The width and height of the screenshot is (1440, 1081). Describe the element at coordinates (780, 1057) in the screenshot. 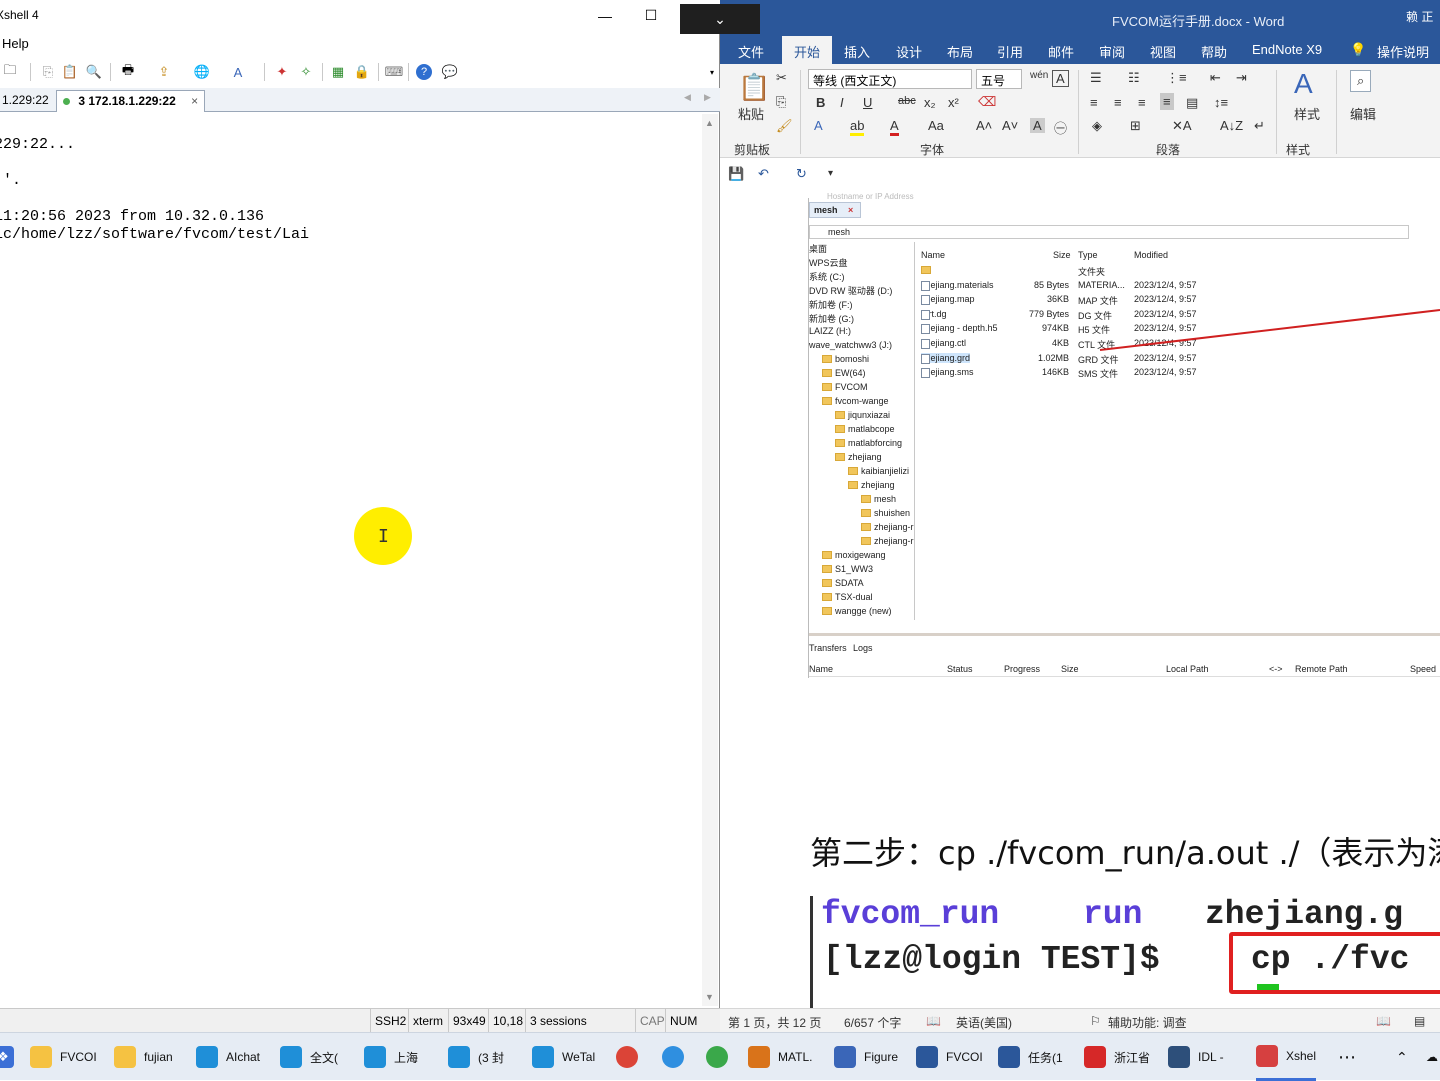

I see `taskbar-app: MATL.` at that location.